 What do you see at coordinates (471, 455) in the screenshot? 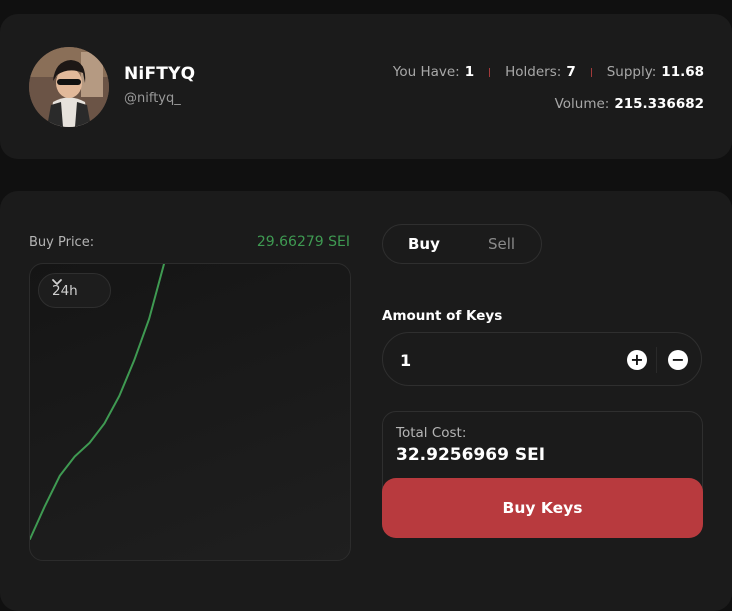
I see `total-cost-value: 32.9256969 SEI` at bounding box center [471, 455].